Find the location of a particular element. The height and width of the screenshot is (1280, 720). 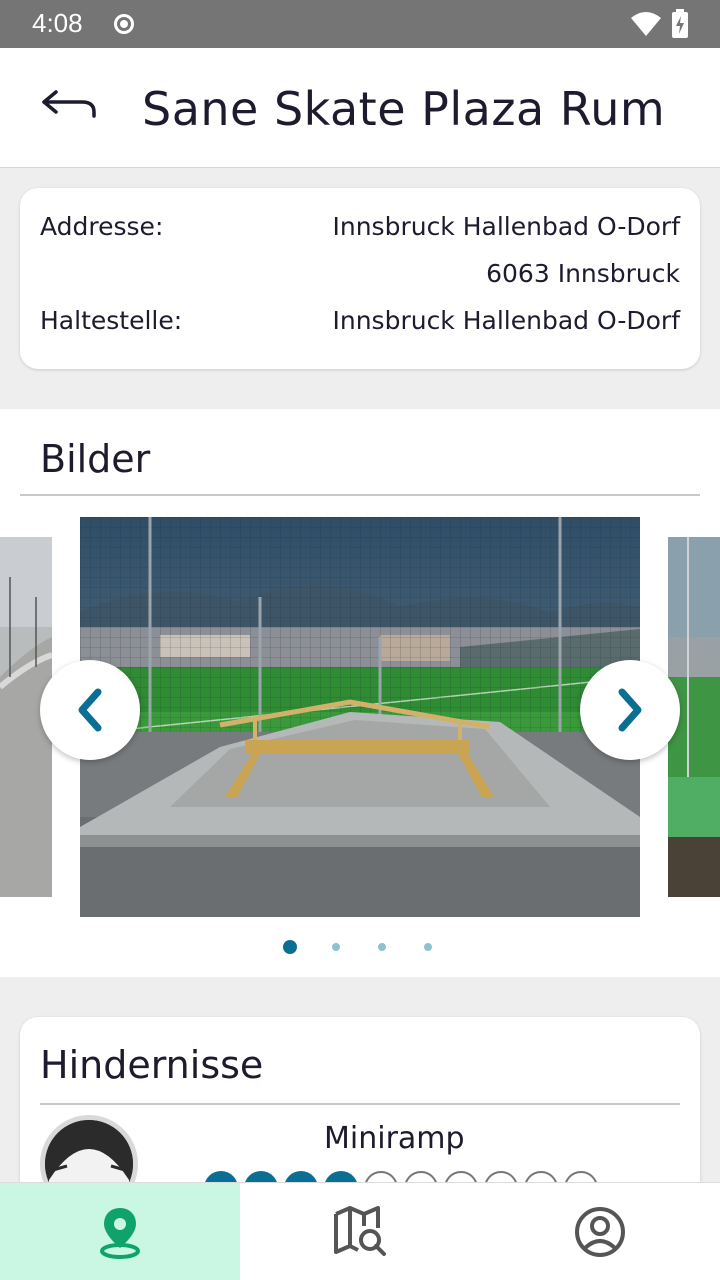

gallery-divider is located at coordinates (360, 495).